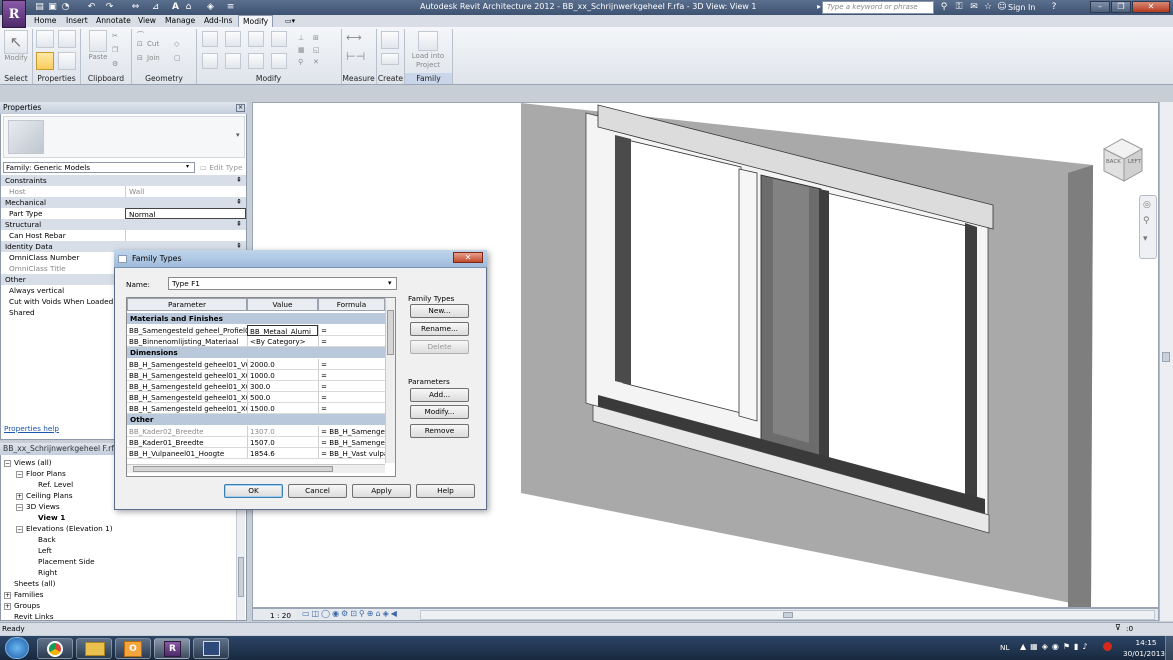  I want to click on delete-type-button: Delete, so click(439, 347).